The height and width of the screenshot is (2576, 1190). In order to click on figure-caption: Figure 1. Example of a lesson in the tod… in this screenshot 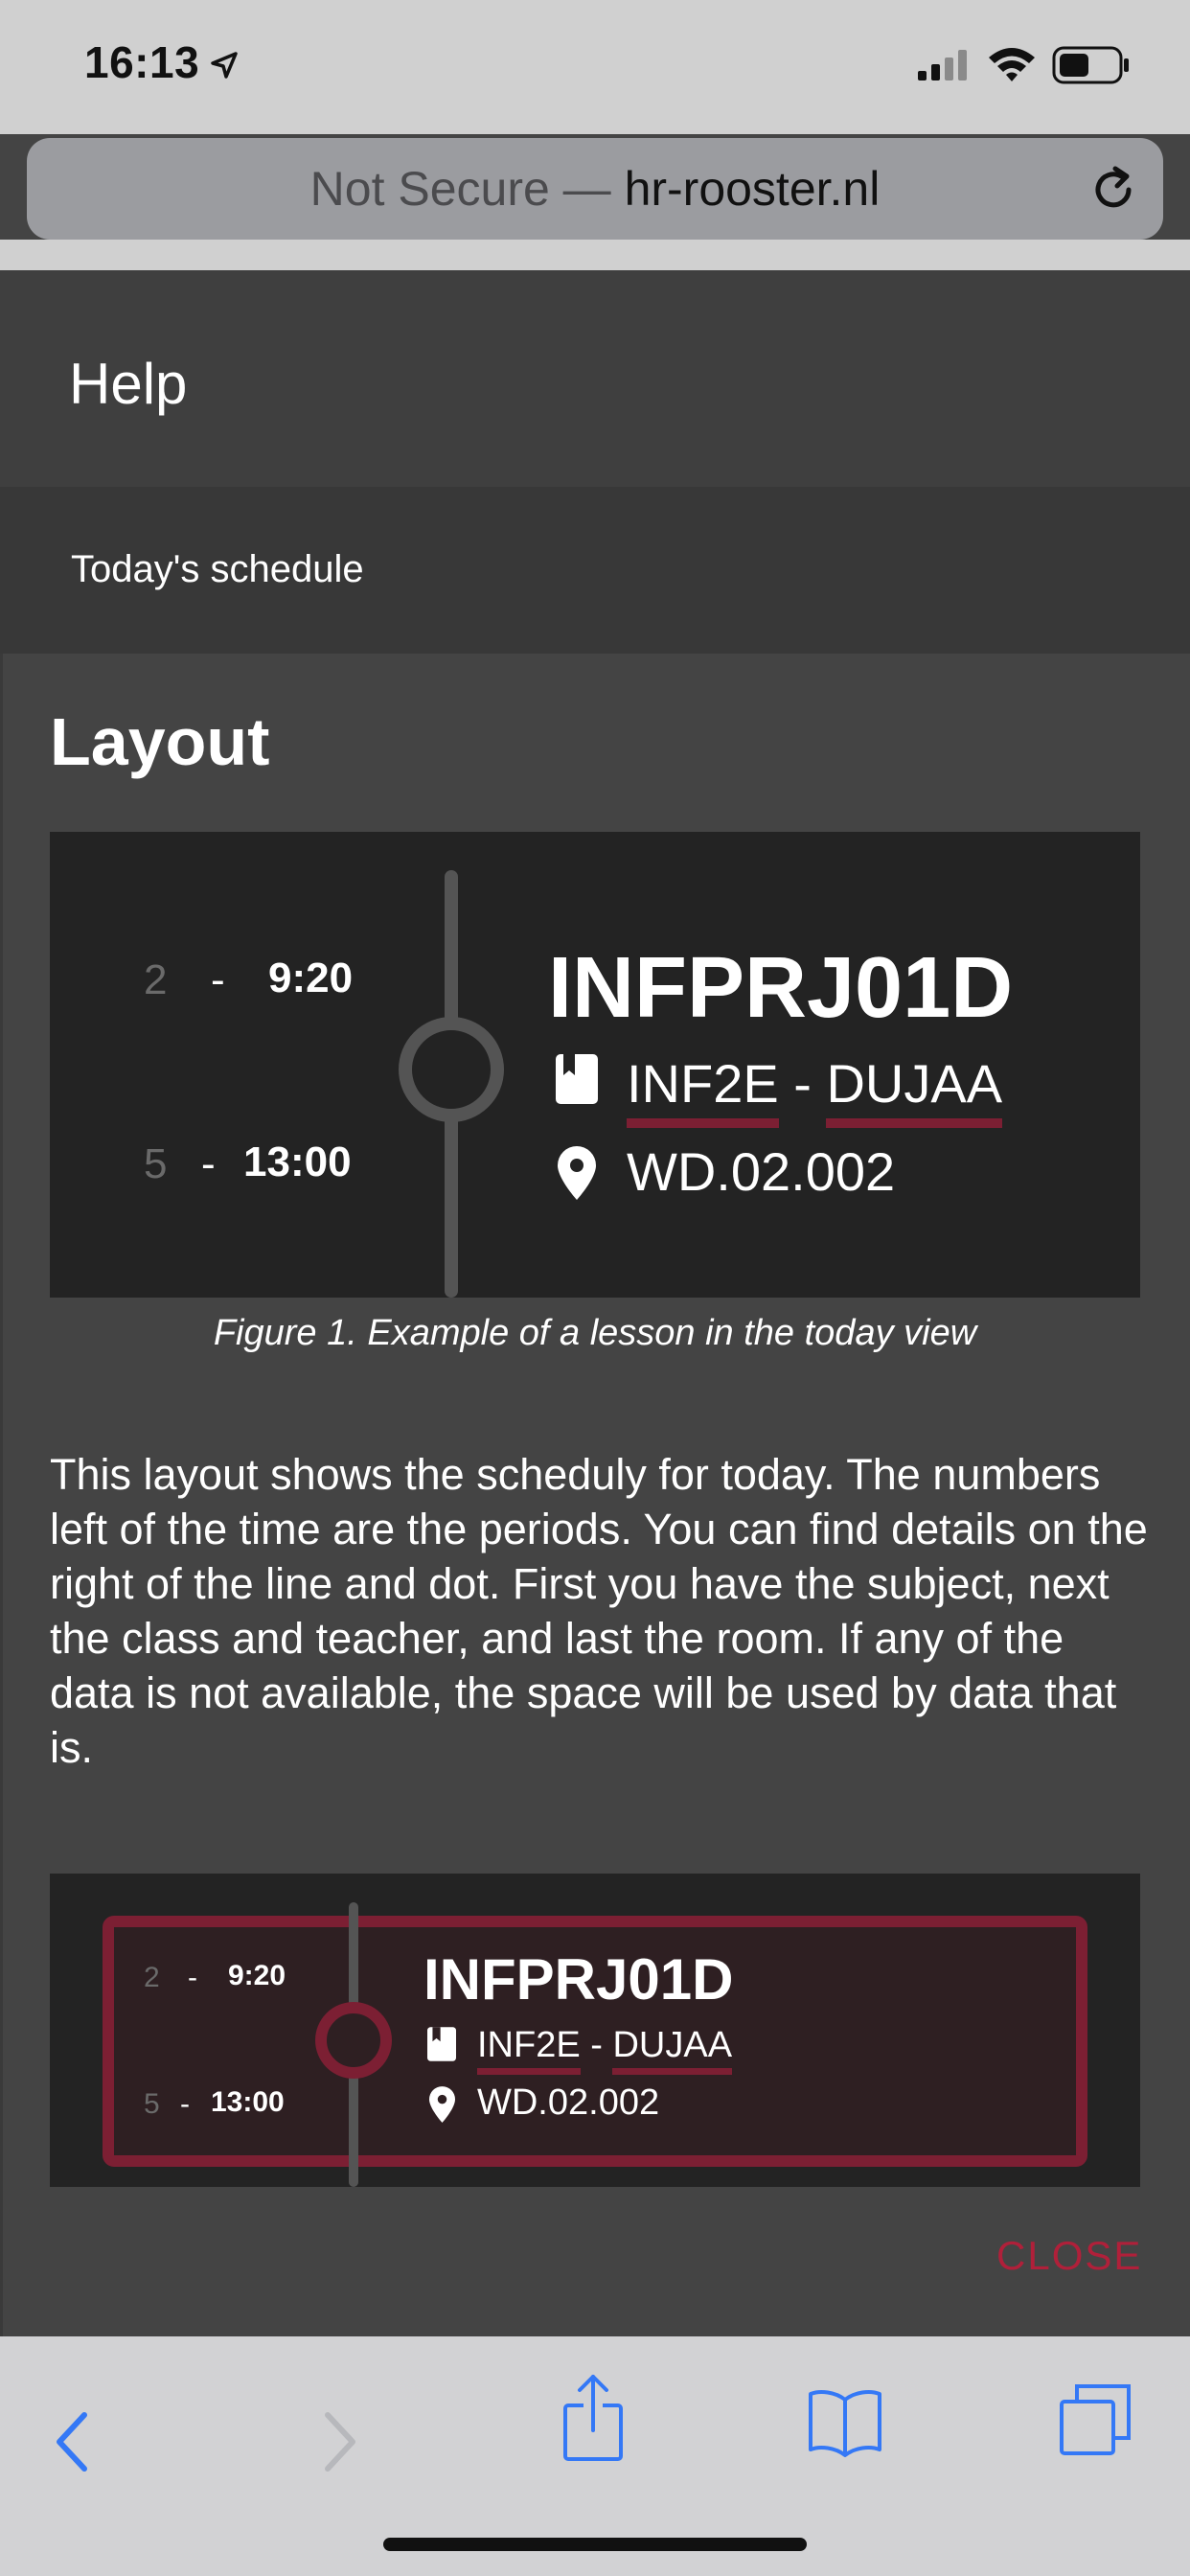, I will do `click(595, 1333)`.